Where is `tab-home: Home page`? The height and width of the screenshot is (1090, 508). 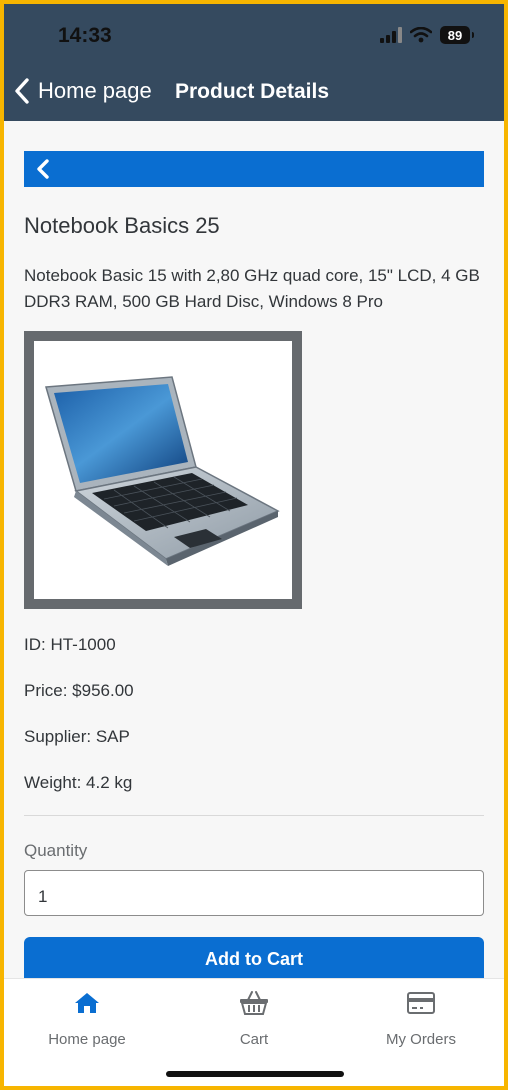
tab-home: Home page is located at coordinates (87, 1018).